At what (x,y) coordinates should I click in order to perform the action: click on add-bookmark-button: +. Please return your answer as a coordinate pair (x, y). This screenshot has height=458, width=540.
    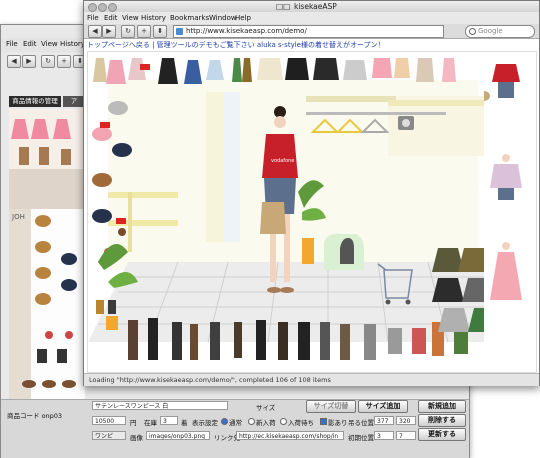
    Looking at the image, I should click on (144, 31).